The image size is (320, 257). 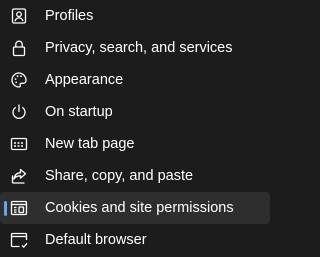 I want to click on lock-icon, so click(x=19, y=48).